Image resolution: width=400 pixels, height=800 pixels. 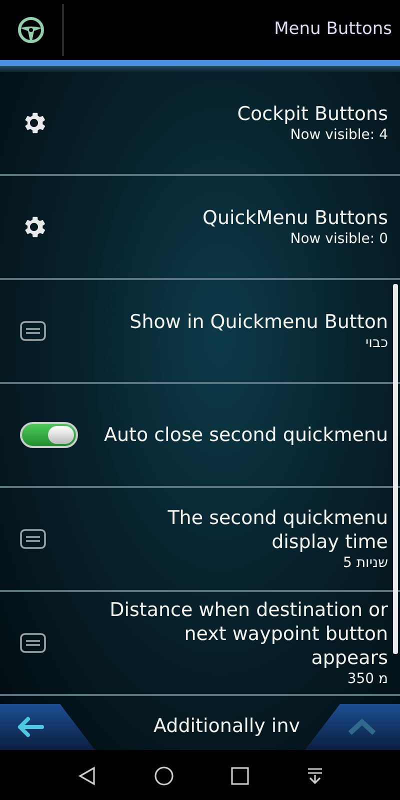 I want to click on setting-row: Additionally inv, so click(x=200, y=723).